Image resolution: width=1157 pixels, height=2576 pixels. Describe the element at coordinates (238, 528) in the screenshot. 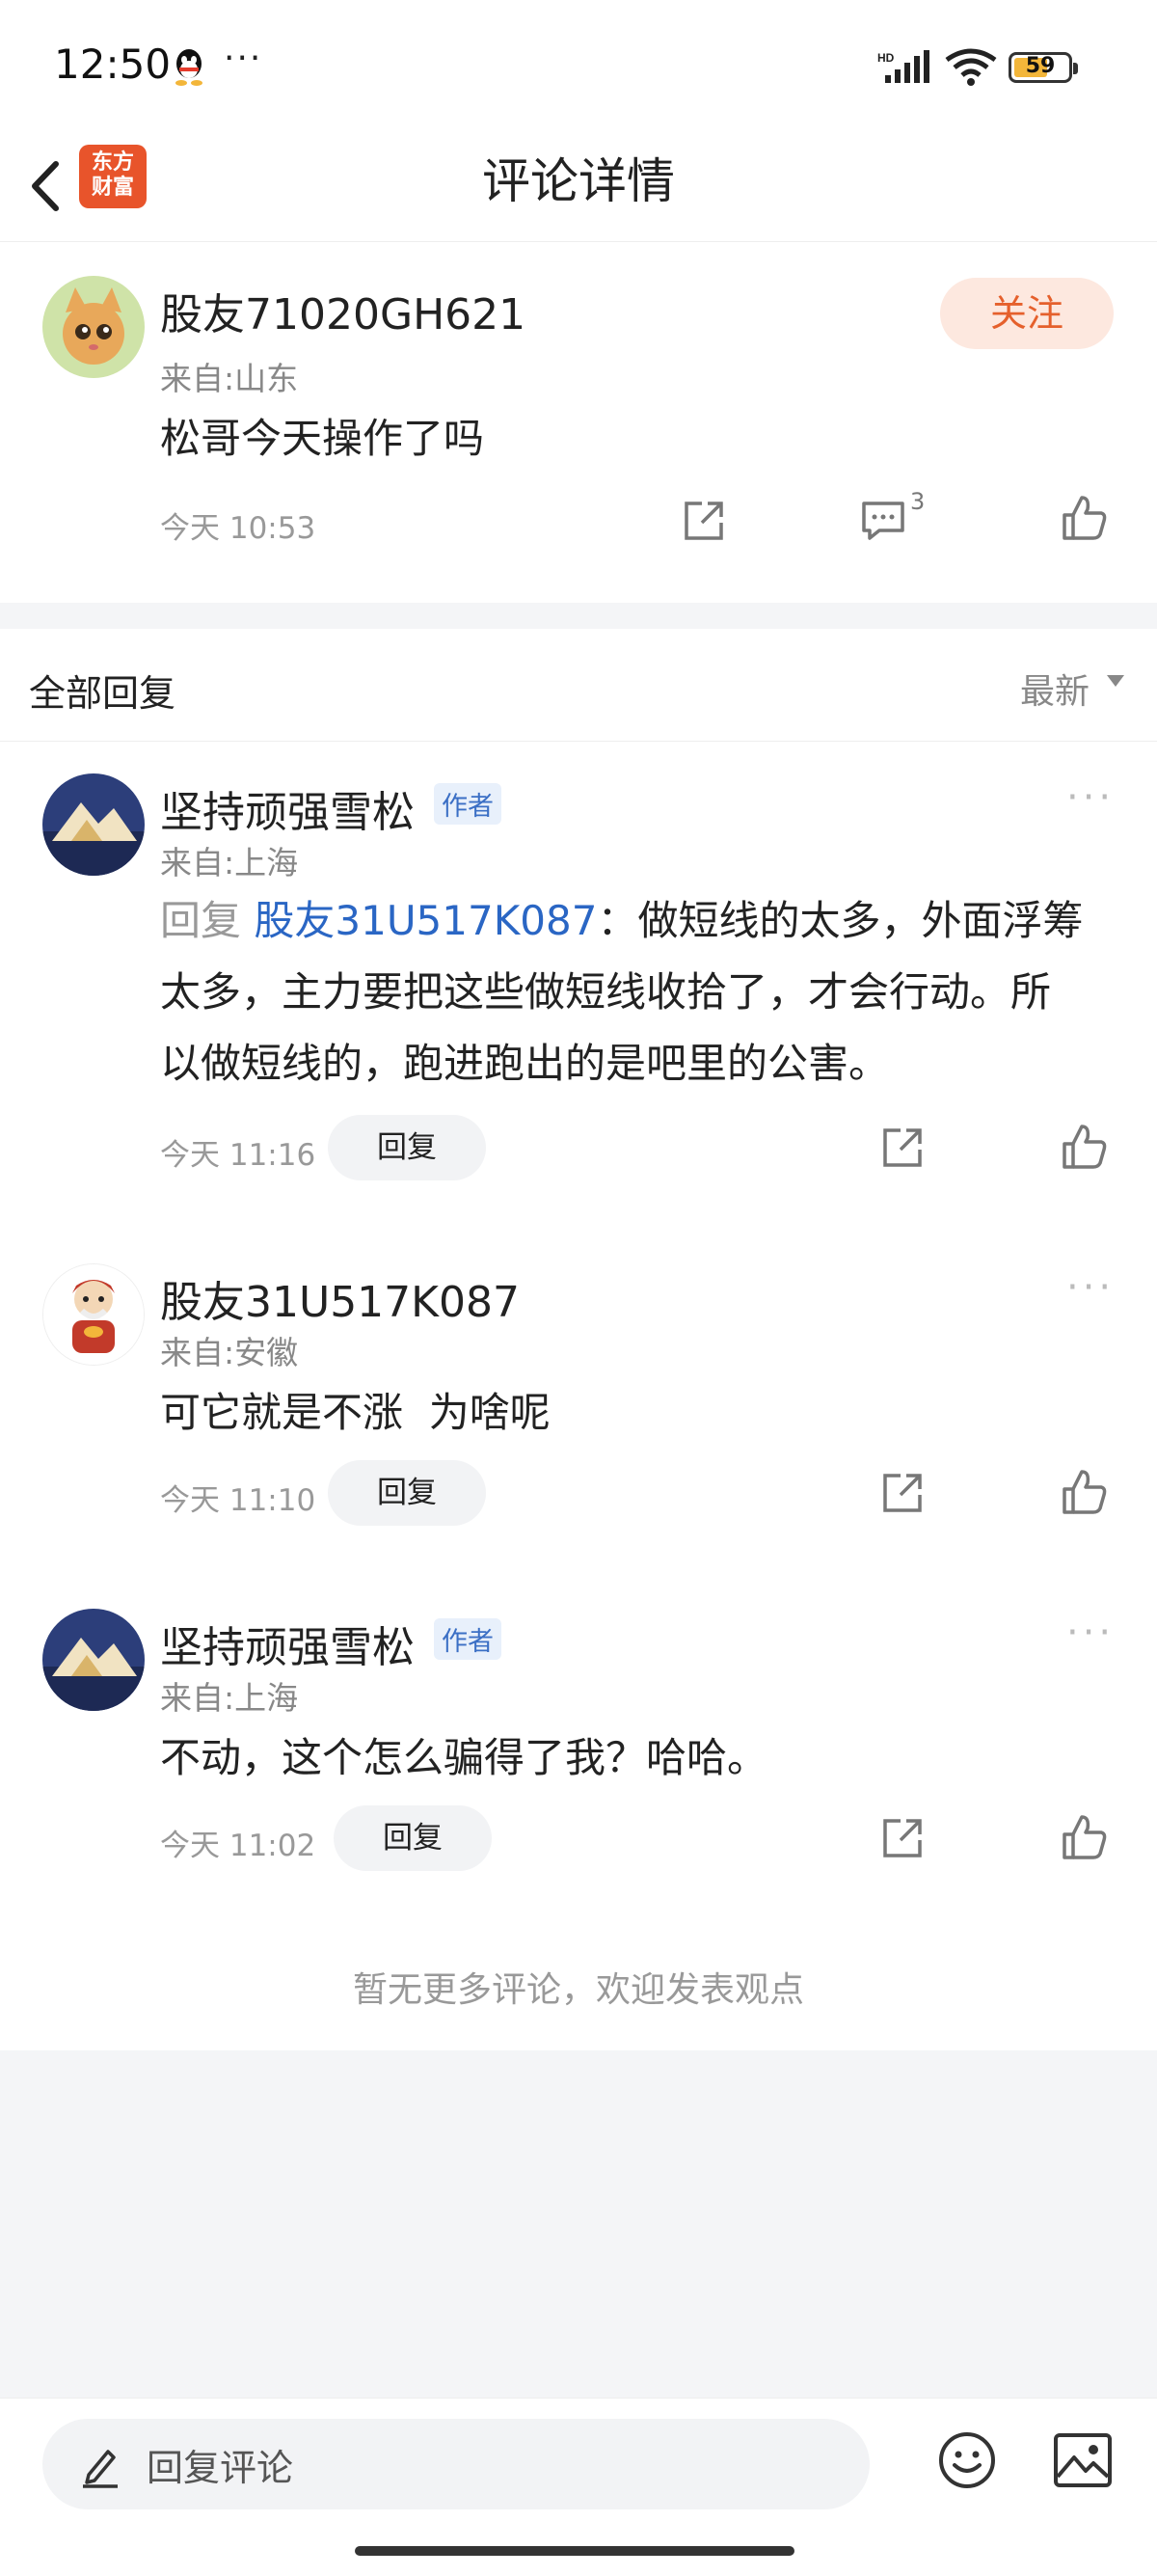

I see `post-time: 今天 10:53` at that location.